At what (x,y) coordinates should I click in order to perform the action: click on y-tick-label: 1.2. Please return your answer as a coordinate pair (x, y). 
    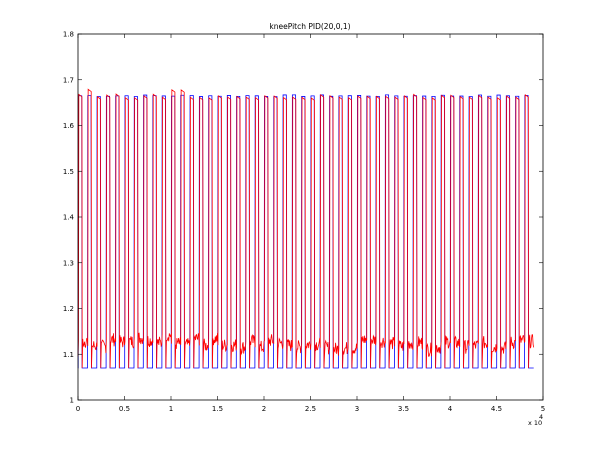
    Looking at the image, I should click on (68, 309).